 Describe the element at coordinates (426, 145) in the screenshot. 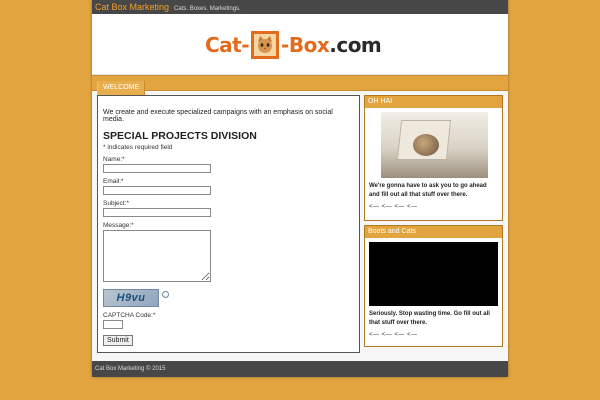

I see `cat-shape` at that location.